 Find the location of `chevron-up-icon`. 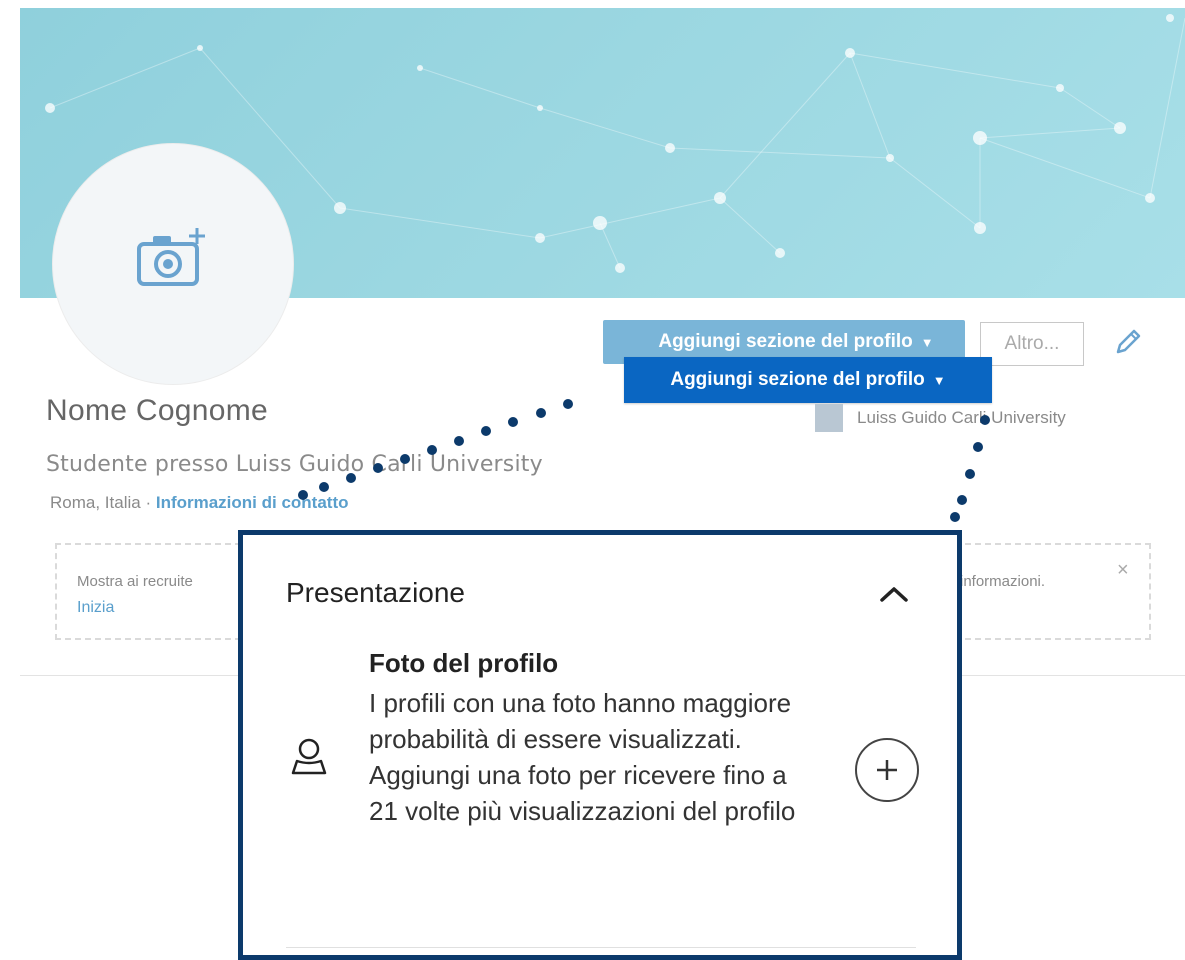

chevron-up-icon is located at coordinates (894, 594).